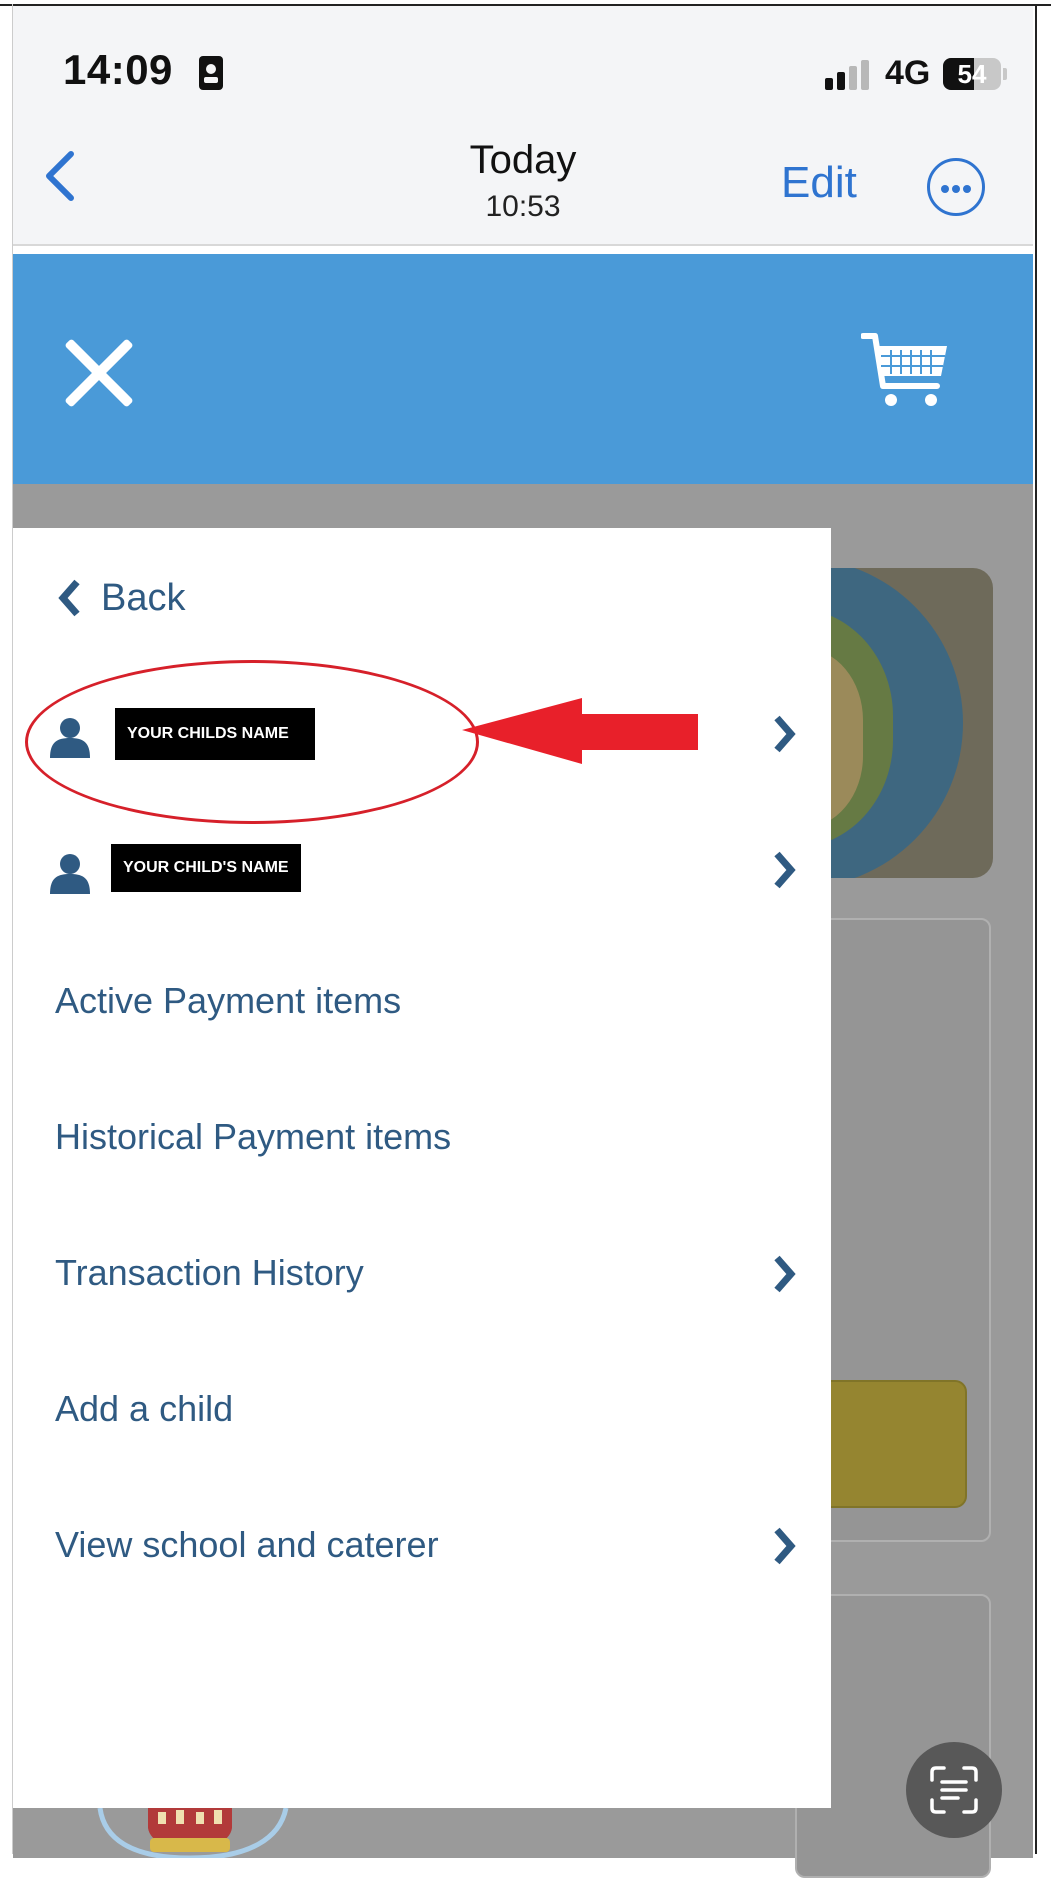 The width and height of the screenshot is (1051, 1878). I want to click on nav-subtitle: 10:53, so click(523, 206).